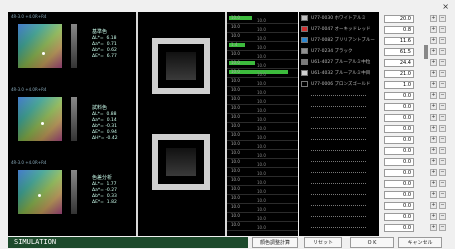 This screenshot has width=455, height=249. What do you see at coordinates (399, 41) in the screenshot?
I see `amount-input: 11.6` at bounding box center [399, 41].